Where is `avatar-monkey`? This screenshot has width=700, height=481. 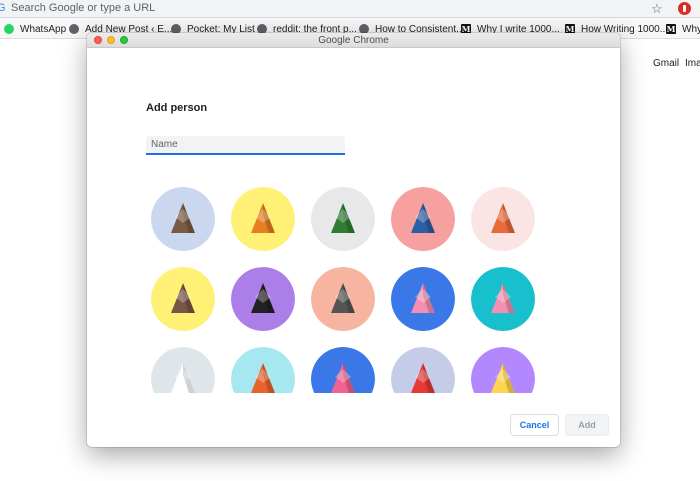
avatar-monkey is located at coordinates (183, 299).